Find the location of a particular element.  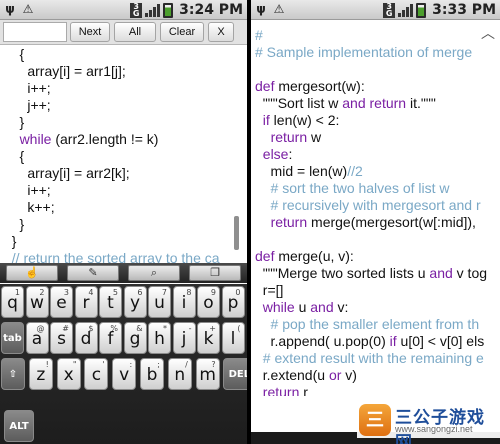

code-line: return w is located at coordinates (296, 137).